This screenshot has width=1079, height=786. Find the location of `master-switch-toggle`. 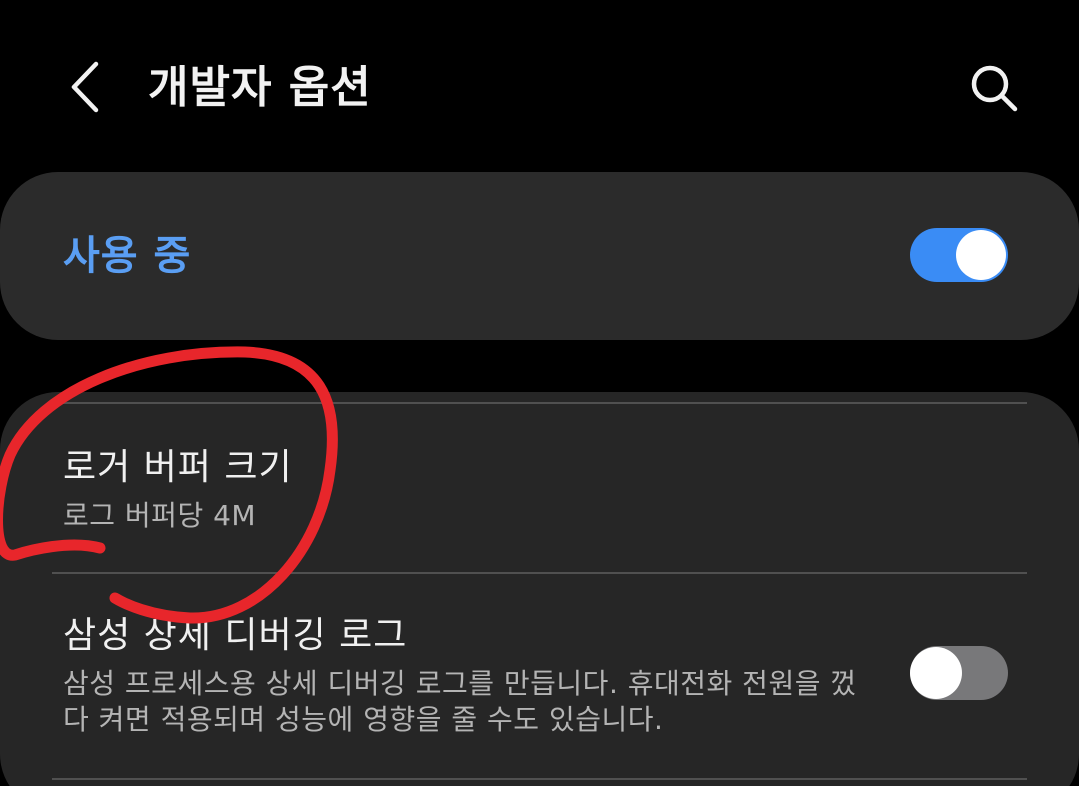

master-switch-toggle is located at coordinates (959, 255).